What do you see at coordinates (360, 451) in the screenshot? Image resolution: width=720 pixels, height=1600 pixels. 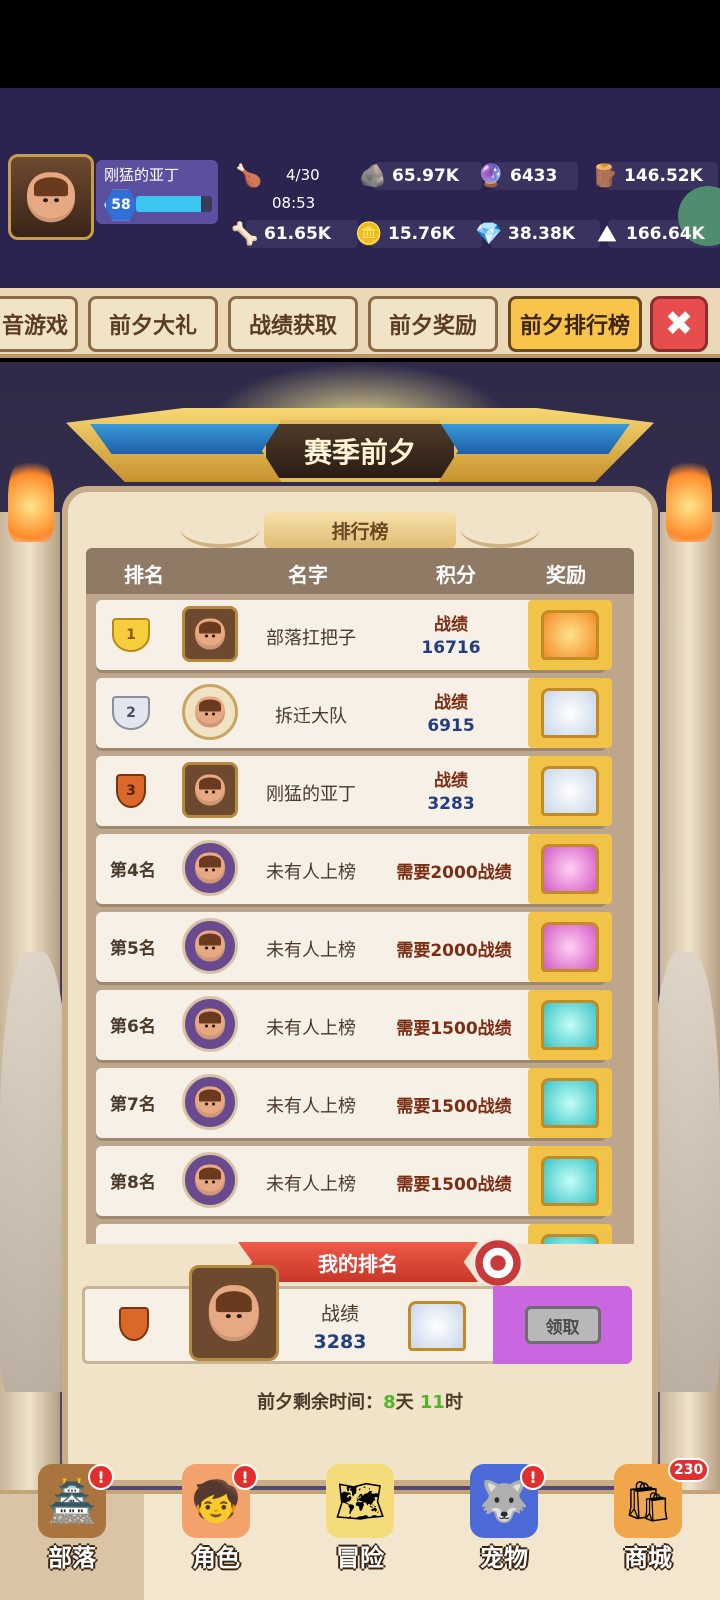 I see `season-title: 赛季前夕` at bounding box center [360, 451].